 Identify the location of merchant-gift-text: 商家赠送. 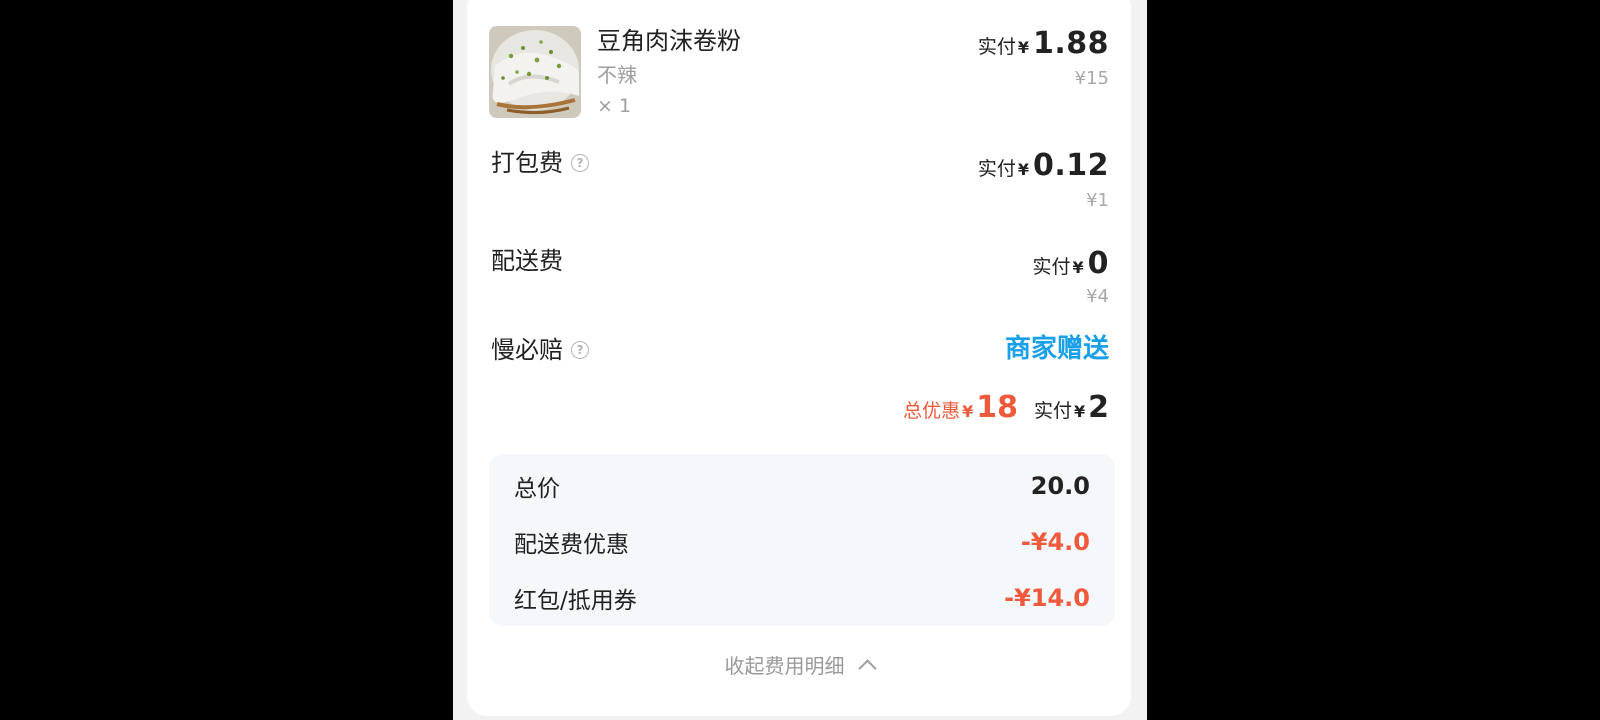
(1056, 349).